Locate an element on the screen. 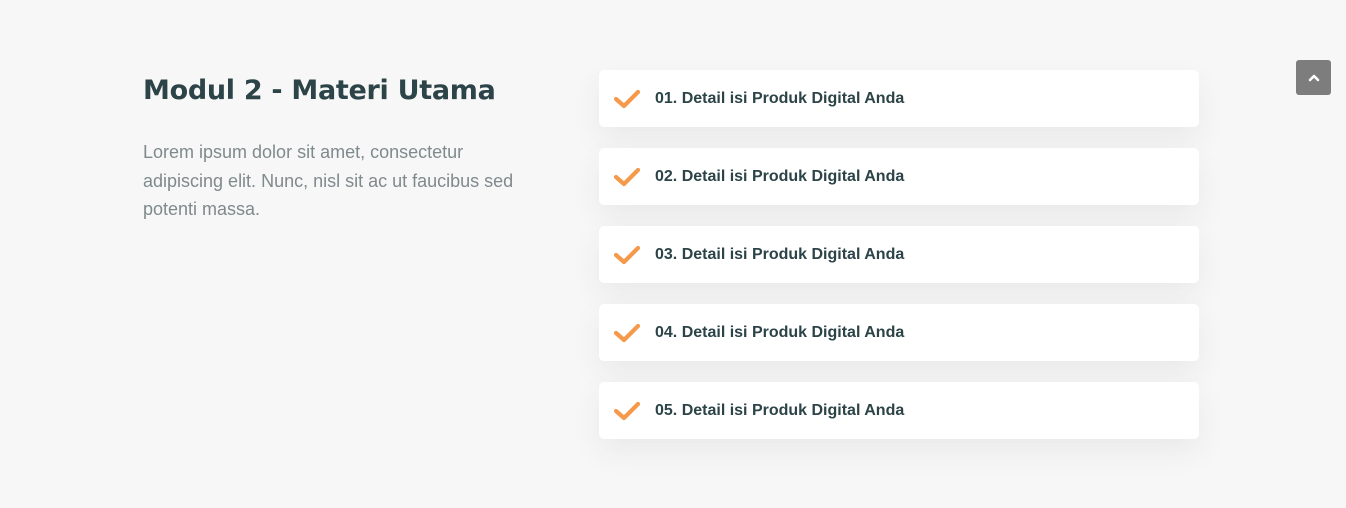  list-item: 02. Detail isi Produk Digital Anda is located at coordinates (899, 176).